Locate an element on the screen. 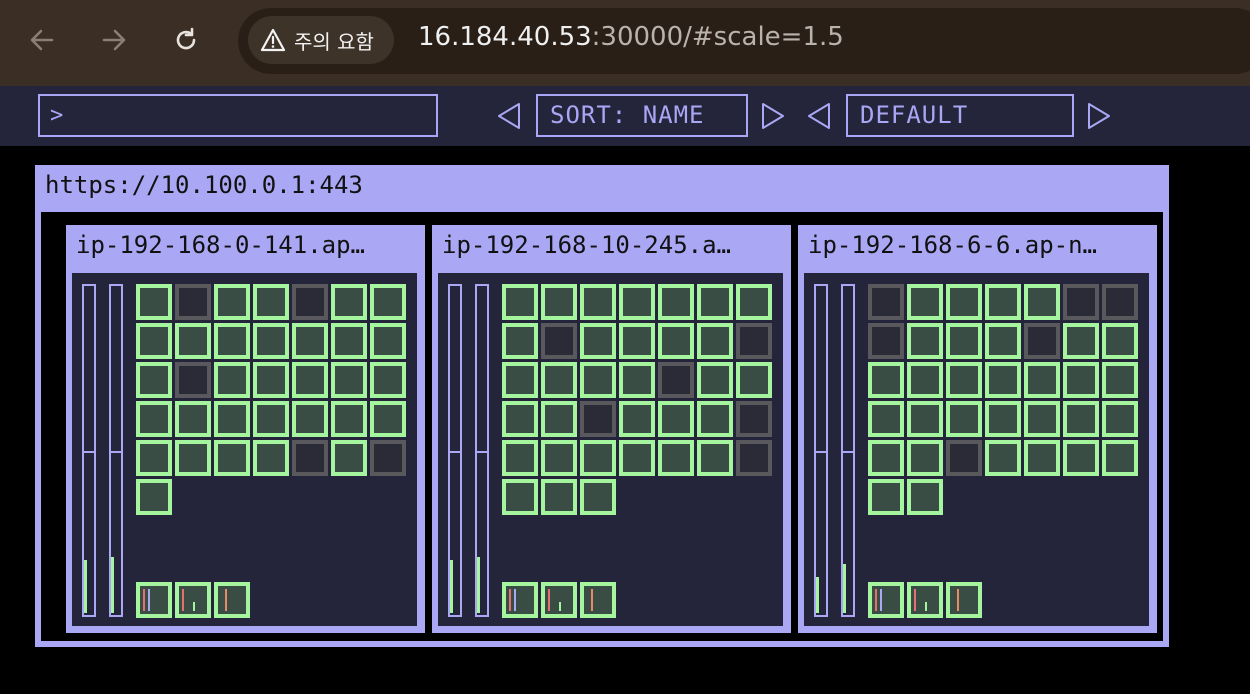 This screenshot has height=694, width=1250. reload-button is located at coordinates (186, 40).